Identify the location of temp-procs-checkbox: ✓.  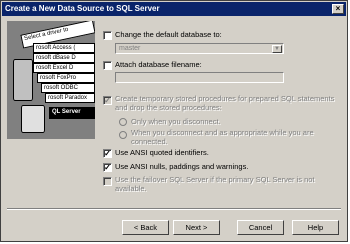
(107, 100).